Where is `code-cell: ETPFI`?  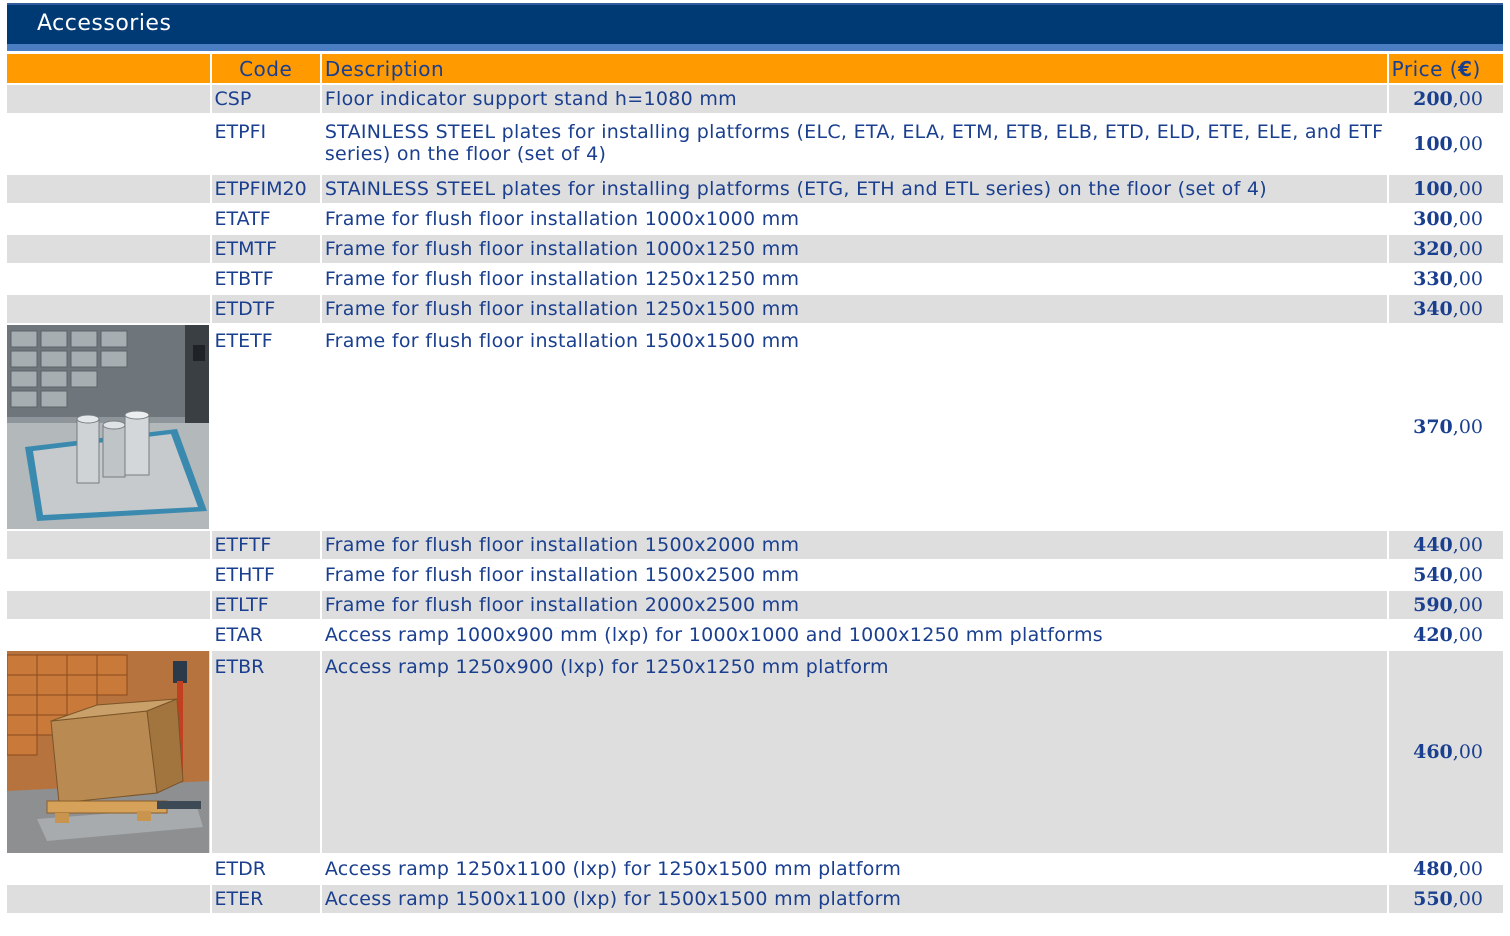 code-cell: ETPFI is located at coordinates (265, 144).